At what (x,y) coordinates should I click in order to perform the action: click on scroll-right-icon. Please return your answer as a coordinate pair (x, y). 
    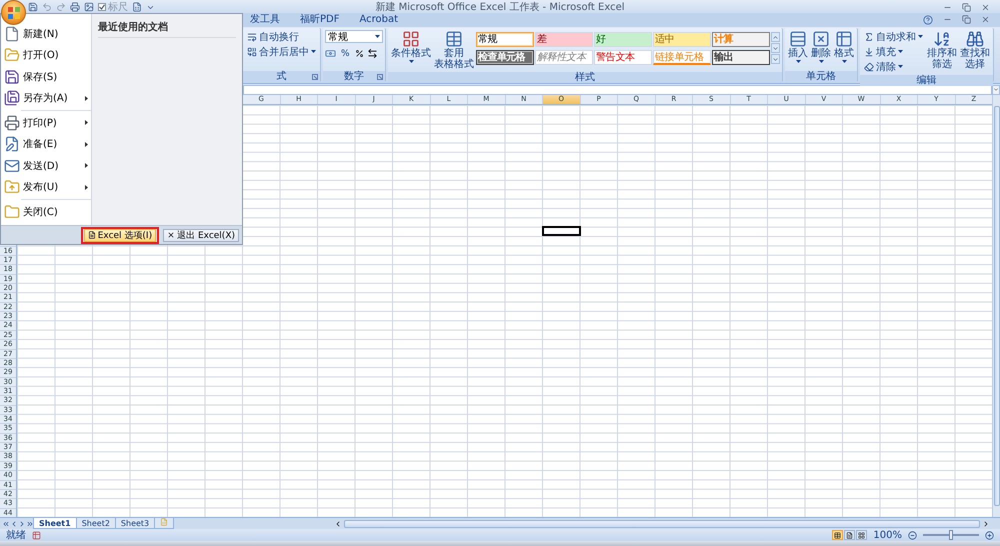
    Looking at the image, I should click on (986, 524).